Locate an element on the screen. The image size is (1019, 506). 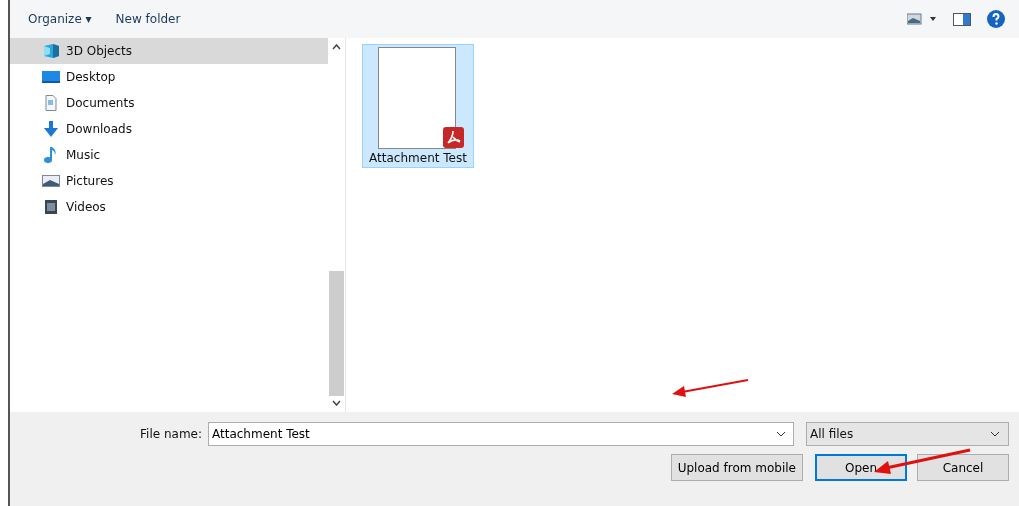
scrollbar-thumb is located at coordinates (336, 333).